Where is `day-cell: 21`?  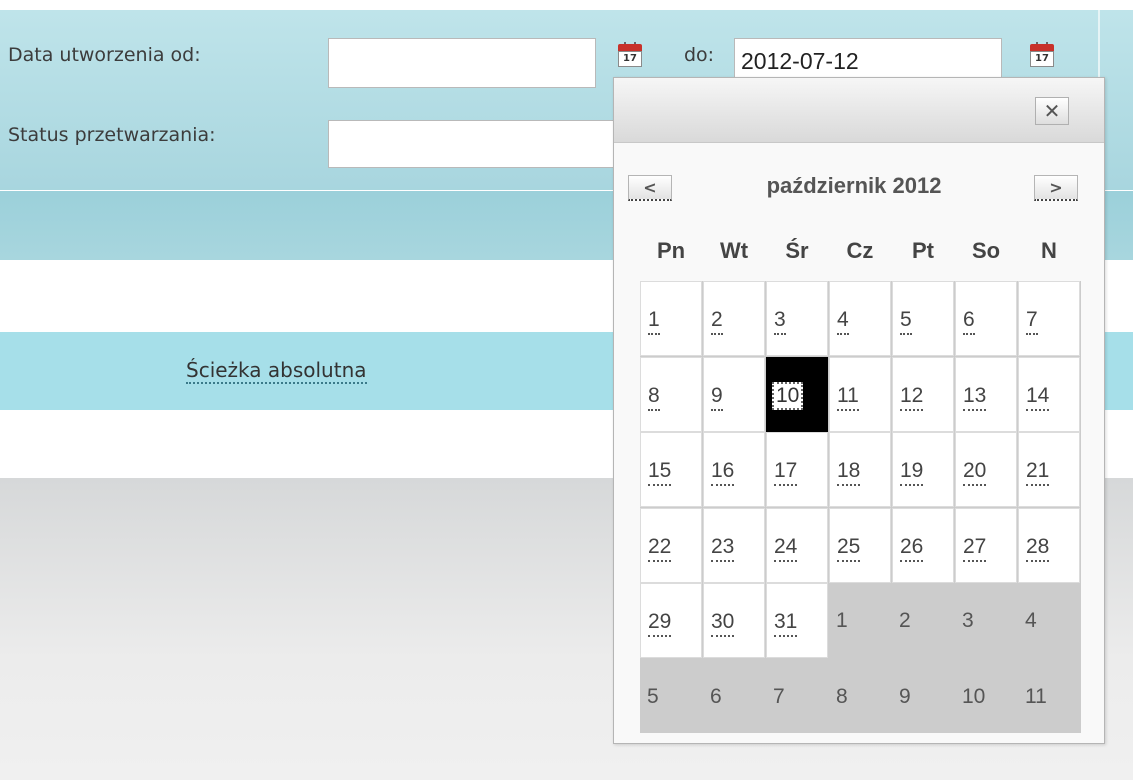
day-cell: 21 is located at coordinates (1049, 469).